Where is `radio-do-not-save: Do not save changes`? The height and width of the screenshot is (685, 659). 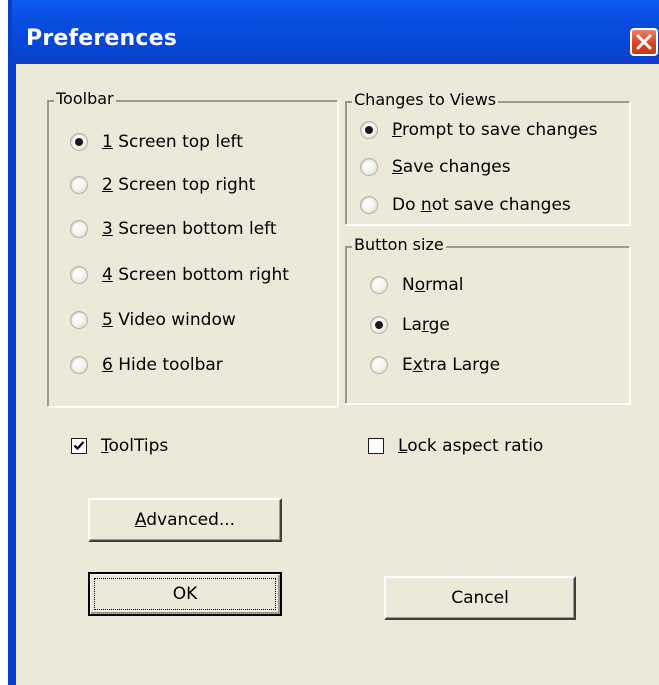
radio-do-not-save: Do not save changes is located at coordinates (465, 205).